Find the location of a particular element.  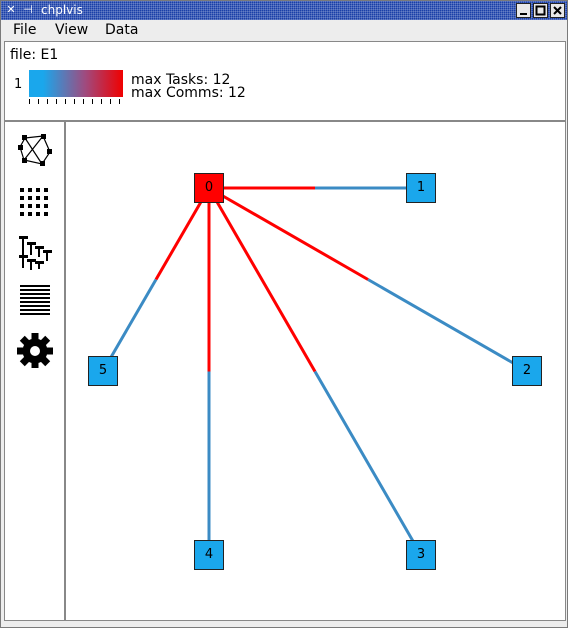

graph-node-5: 5 is located at coordinates (103, 371).